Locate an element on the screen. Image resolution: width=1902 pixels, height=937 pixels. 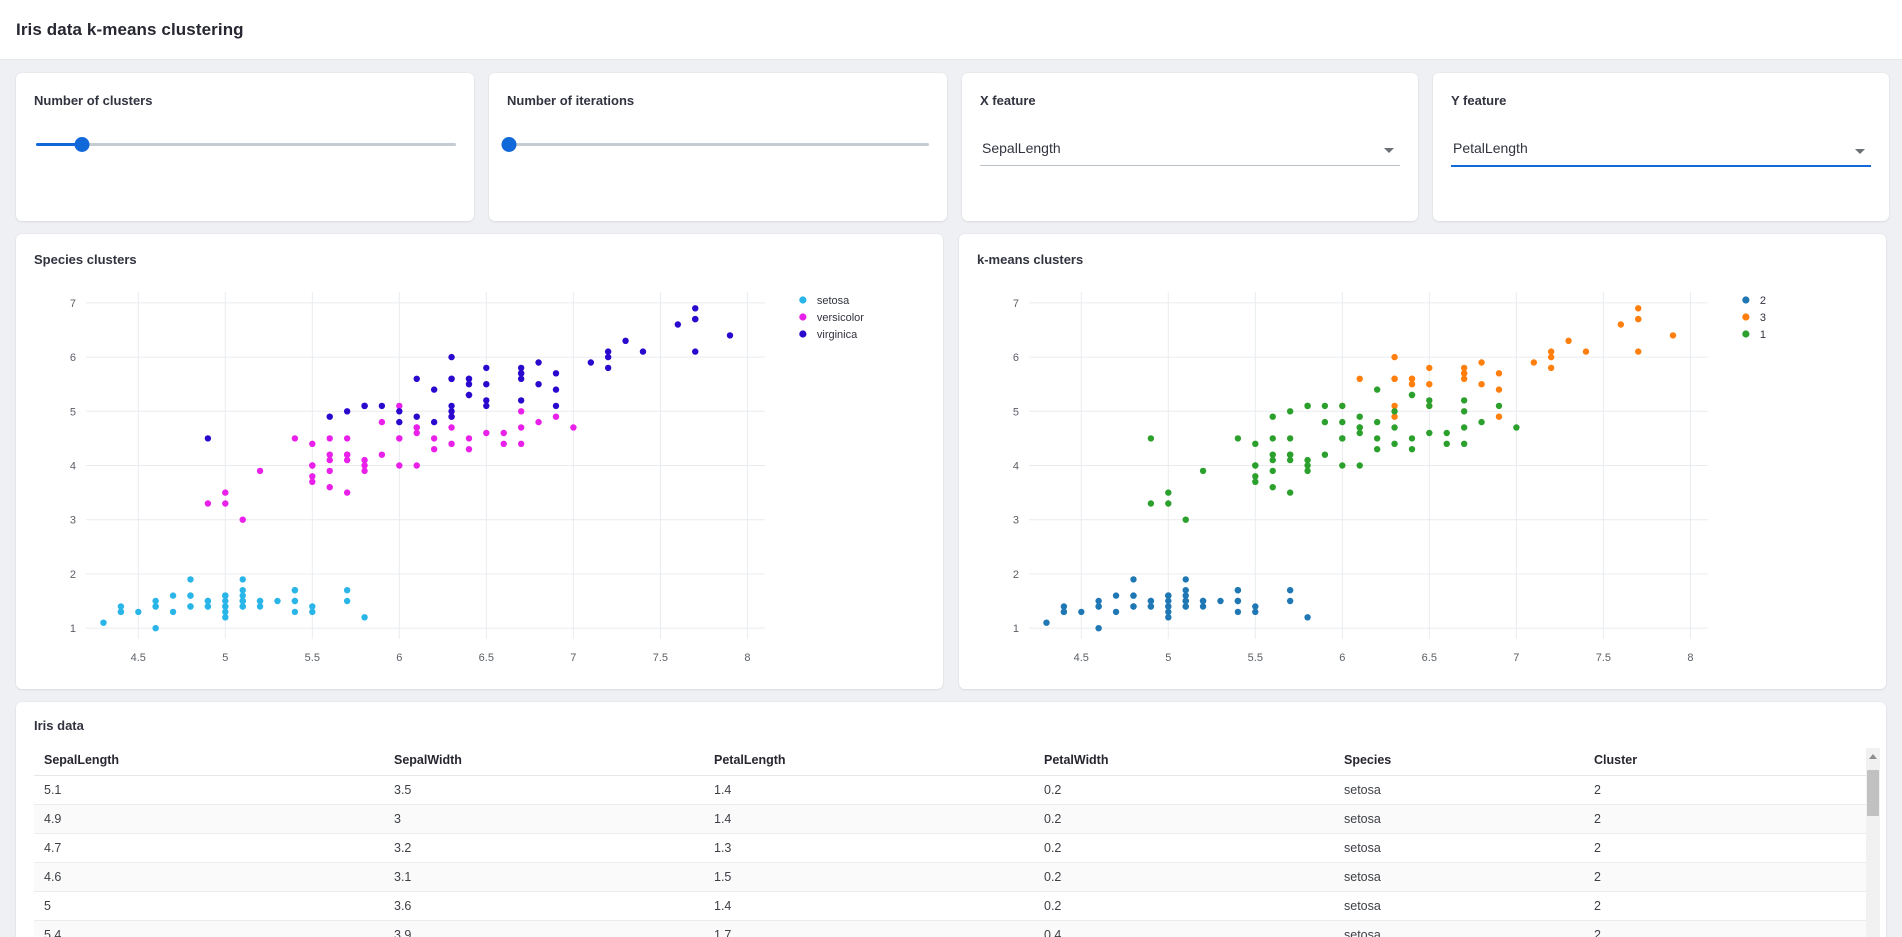
species-chart-title: Species clusters is located at coordinates (85, 259).